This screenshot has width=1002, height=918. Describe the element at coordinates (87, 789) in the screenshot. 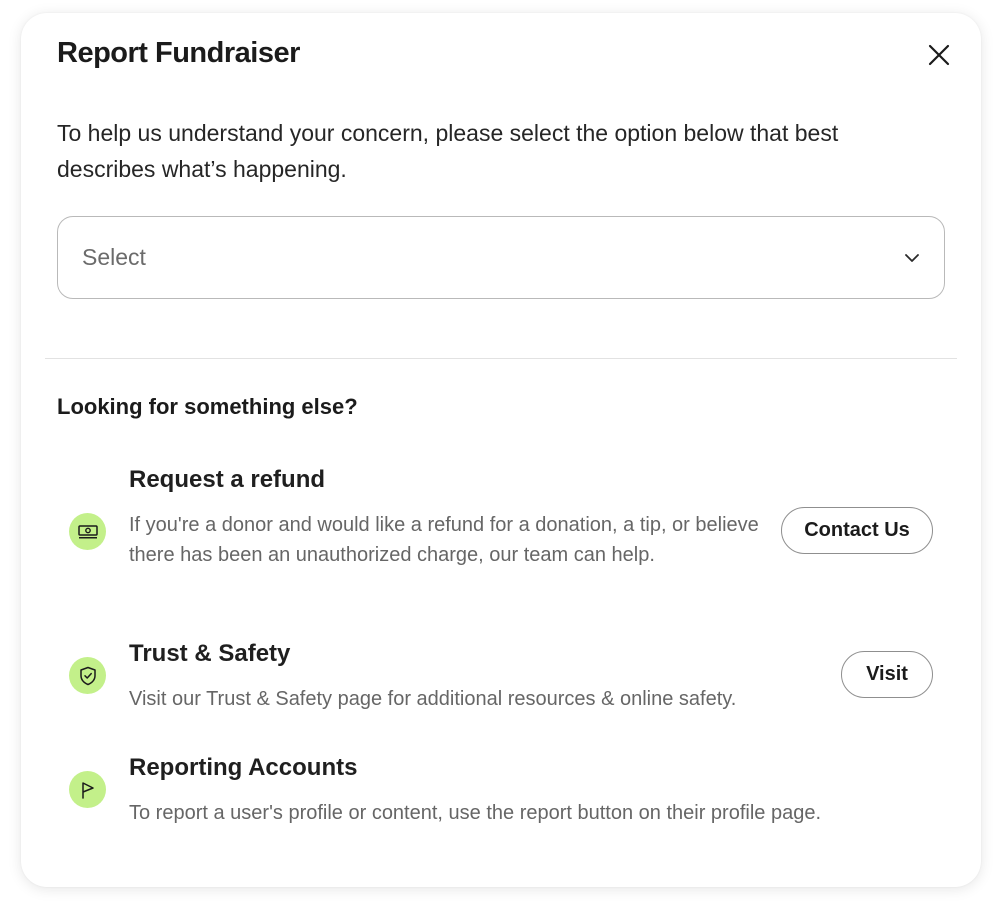

I see `flag-icon` at that location.